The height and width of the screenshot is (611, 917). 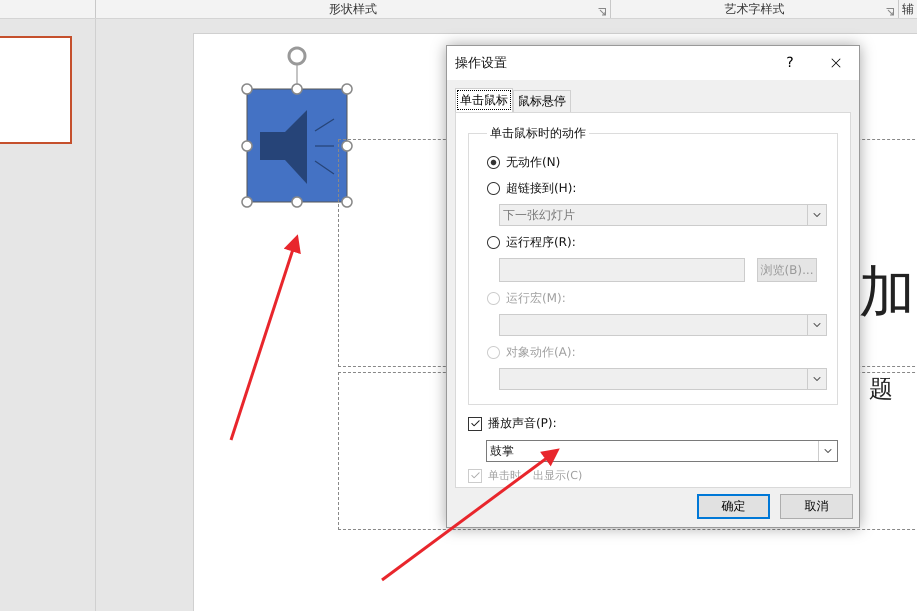 What do you see at coordinates (887, 293) in the screenshot?
I see `title-text: 加` at bounding box center [887, 293].